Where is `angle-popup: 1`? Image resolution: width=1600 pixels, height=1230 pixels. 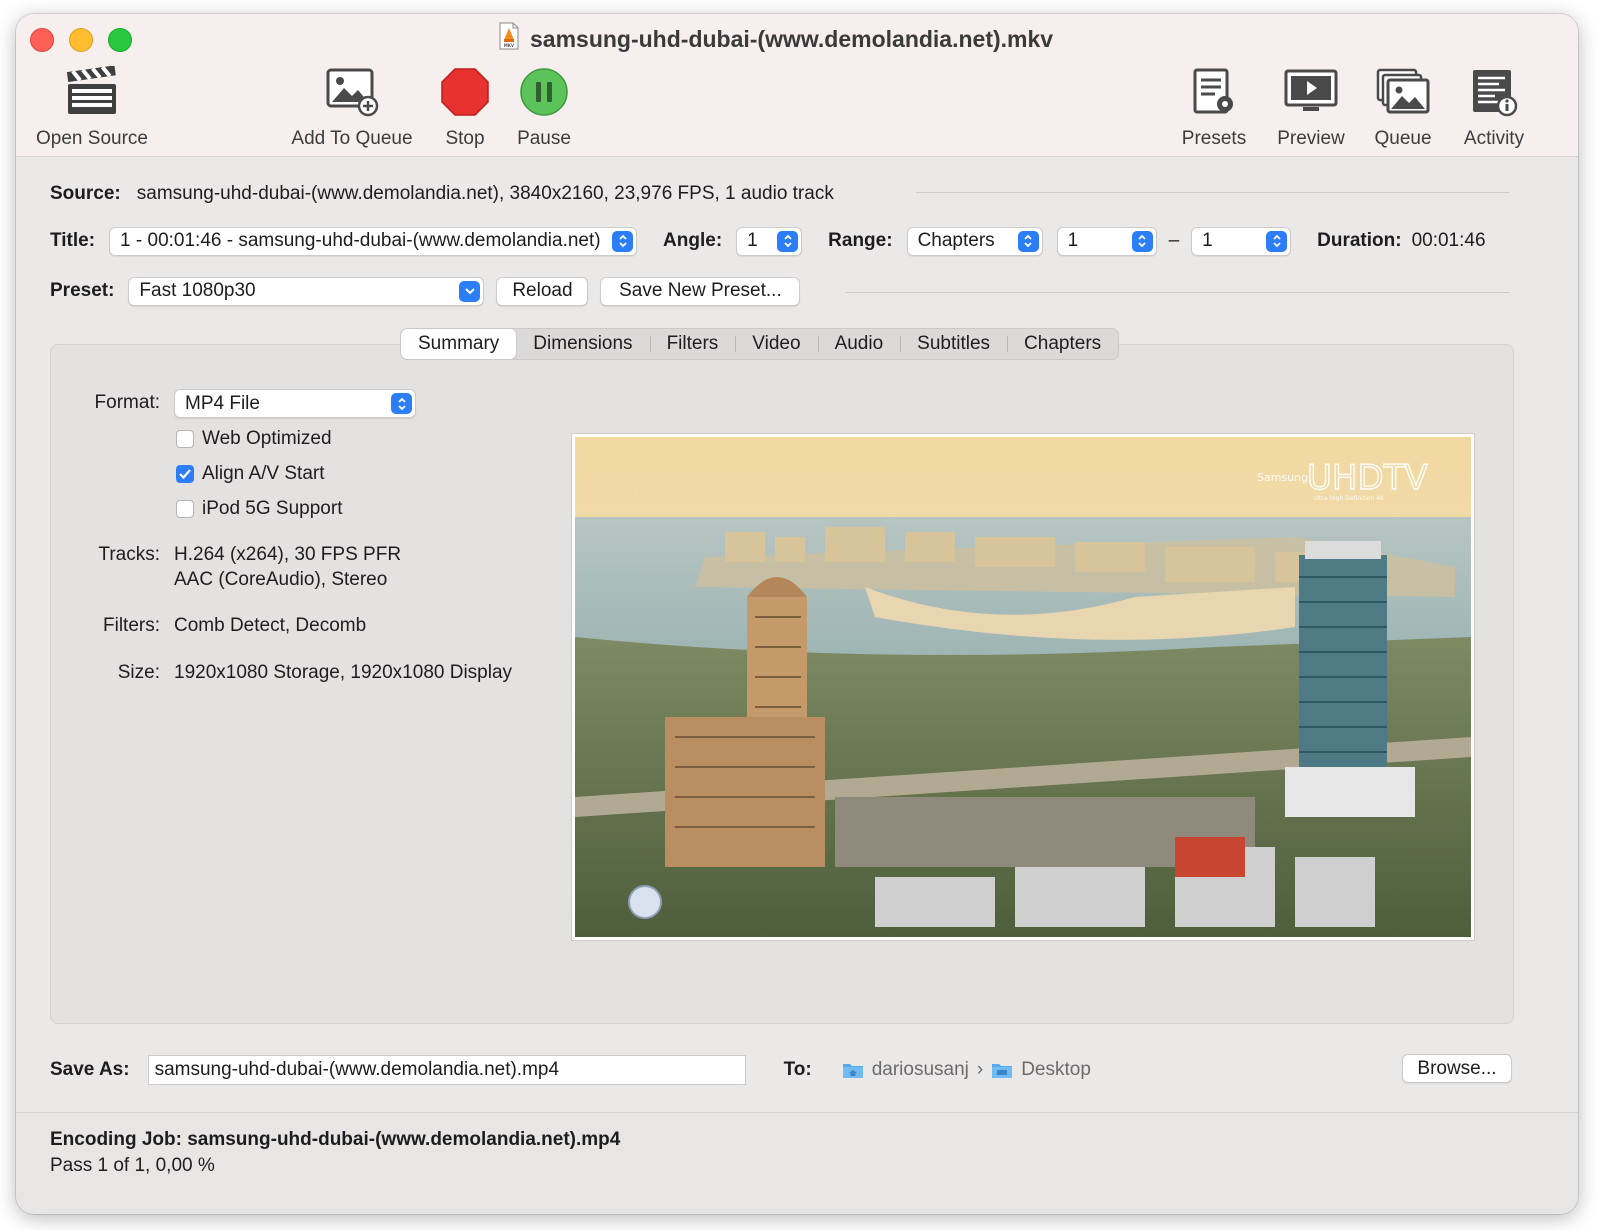 angle-popup: 1 is located at coordinates (769, 241).